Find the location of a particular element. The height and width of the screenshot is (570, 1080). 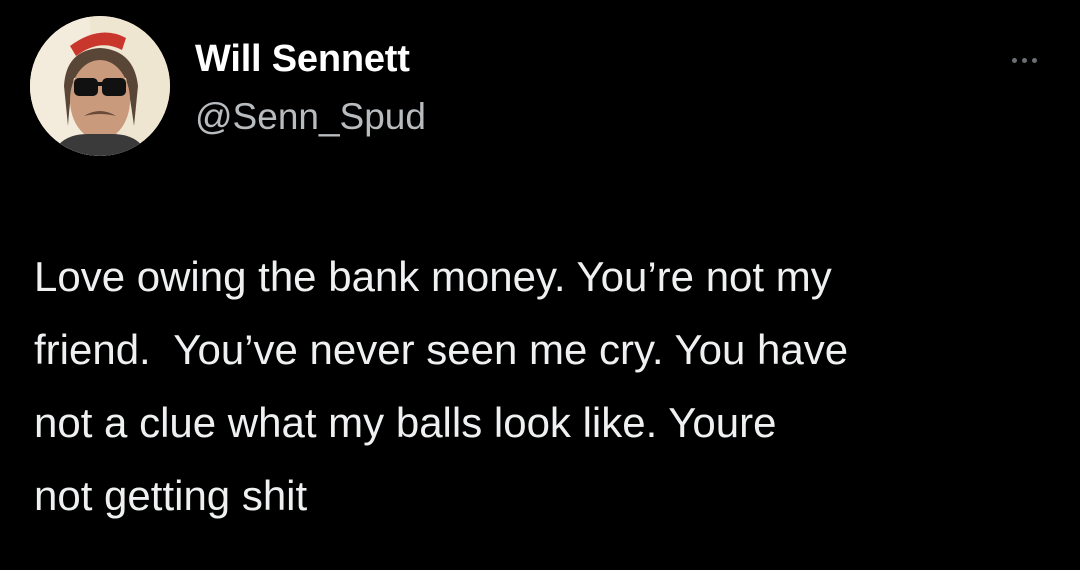

user-handle: @Senn_Spud is located at coordinates (310, 117).